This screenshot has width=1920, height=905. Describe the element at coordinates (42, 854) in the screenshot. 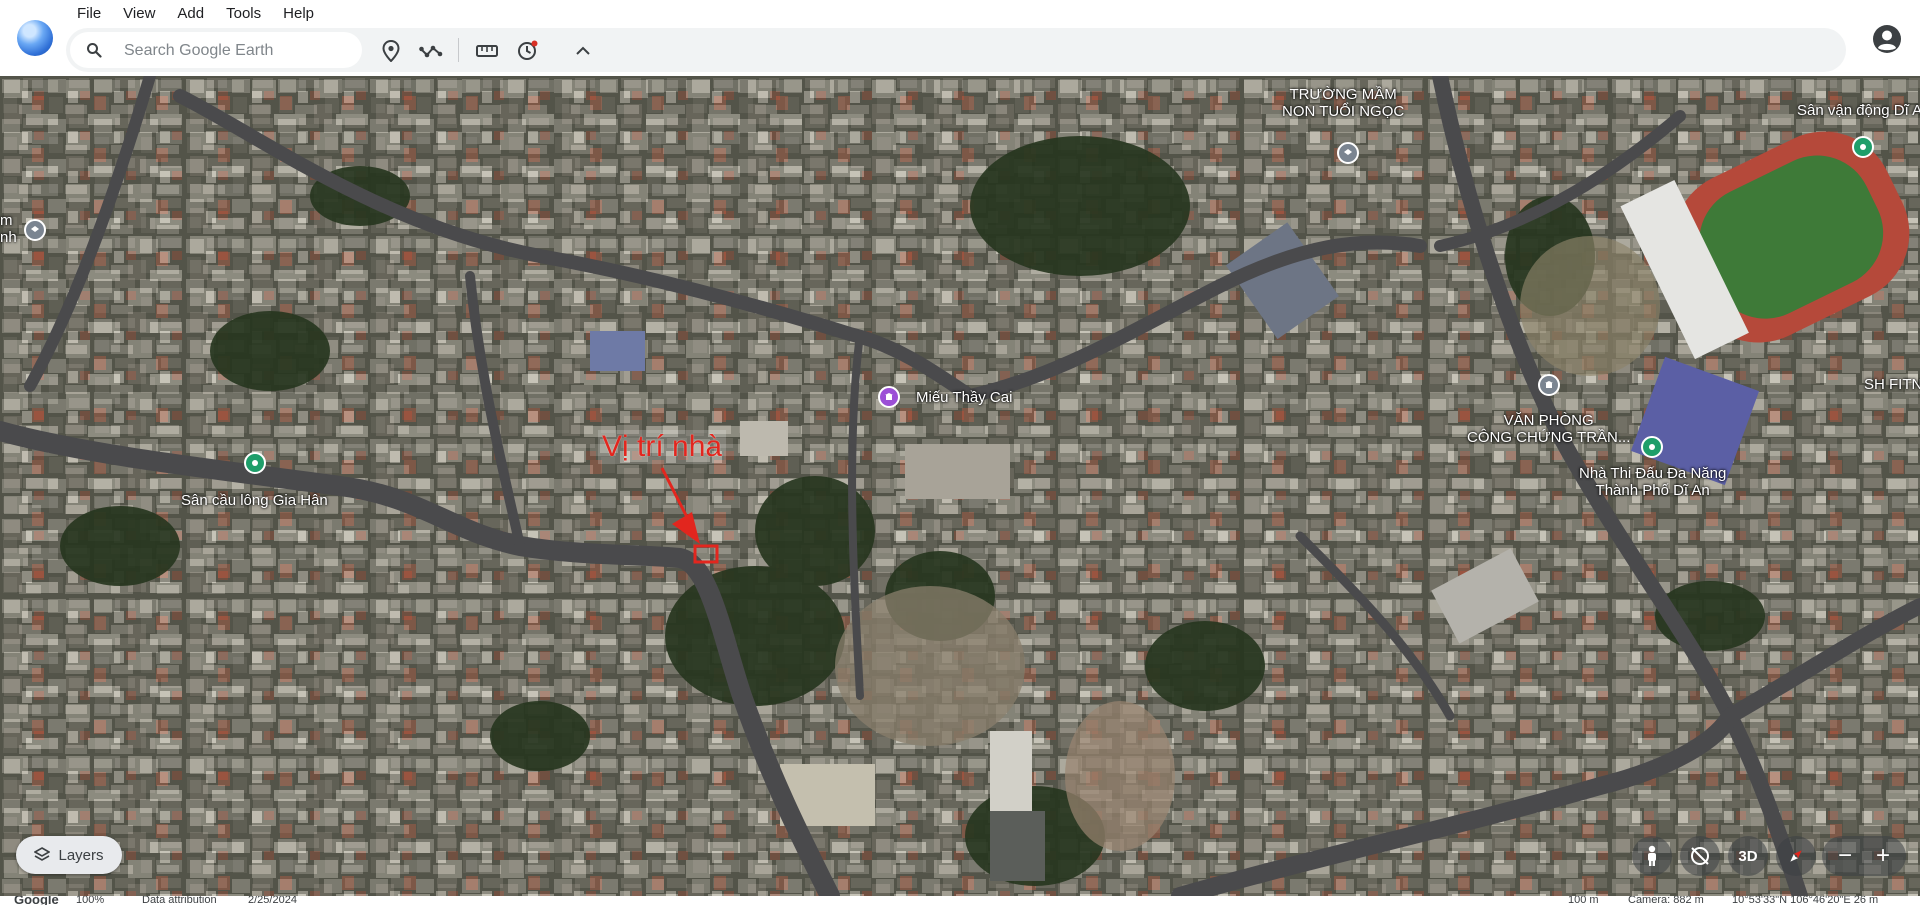

I see `layers-icon` at that location.